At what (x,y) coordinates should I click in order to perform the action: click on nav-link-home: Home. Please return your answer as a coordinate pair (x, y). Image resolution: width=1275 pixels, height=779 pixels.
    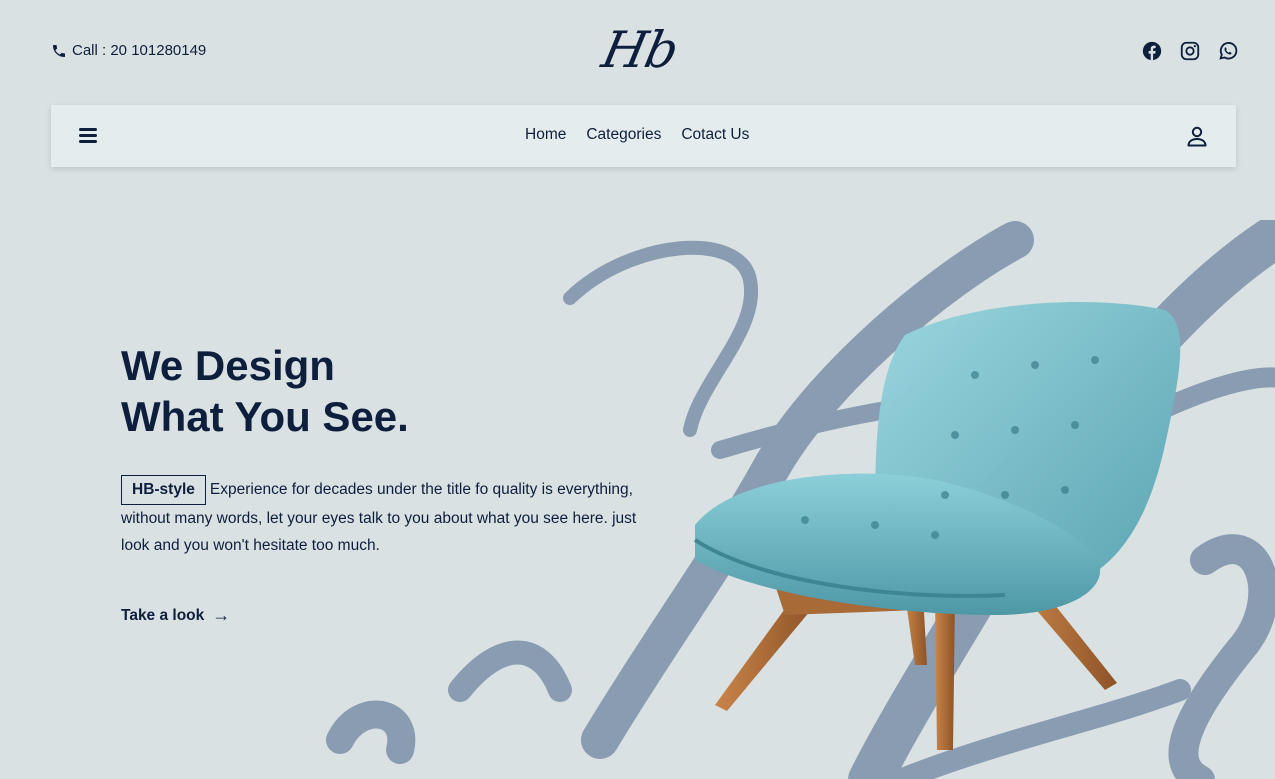
    Looking at the image, I should click on (545, 135).